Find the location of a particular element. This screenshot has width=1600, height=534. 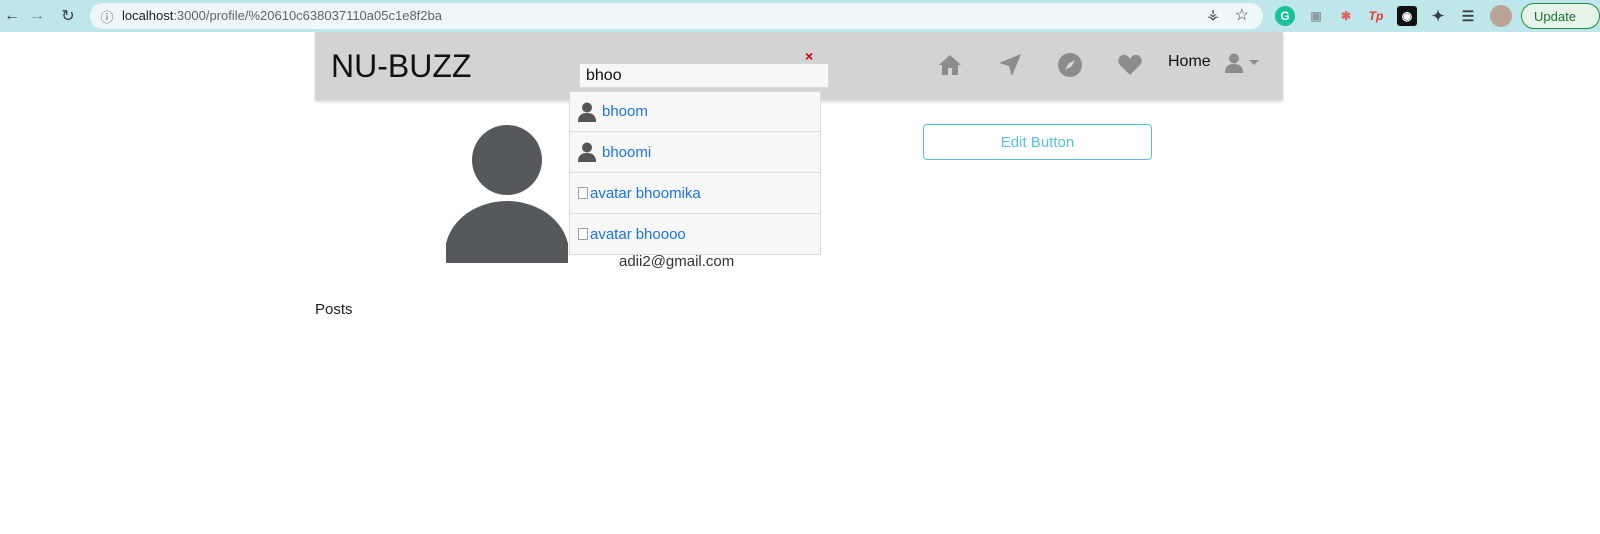

search-input is located at coordinates (704, 75).